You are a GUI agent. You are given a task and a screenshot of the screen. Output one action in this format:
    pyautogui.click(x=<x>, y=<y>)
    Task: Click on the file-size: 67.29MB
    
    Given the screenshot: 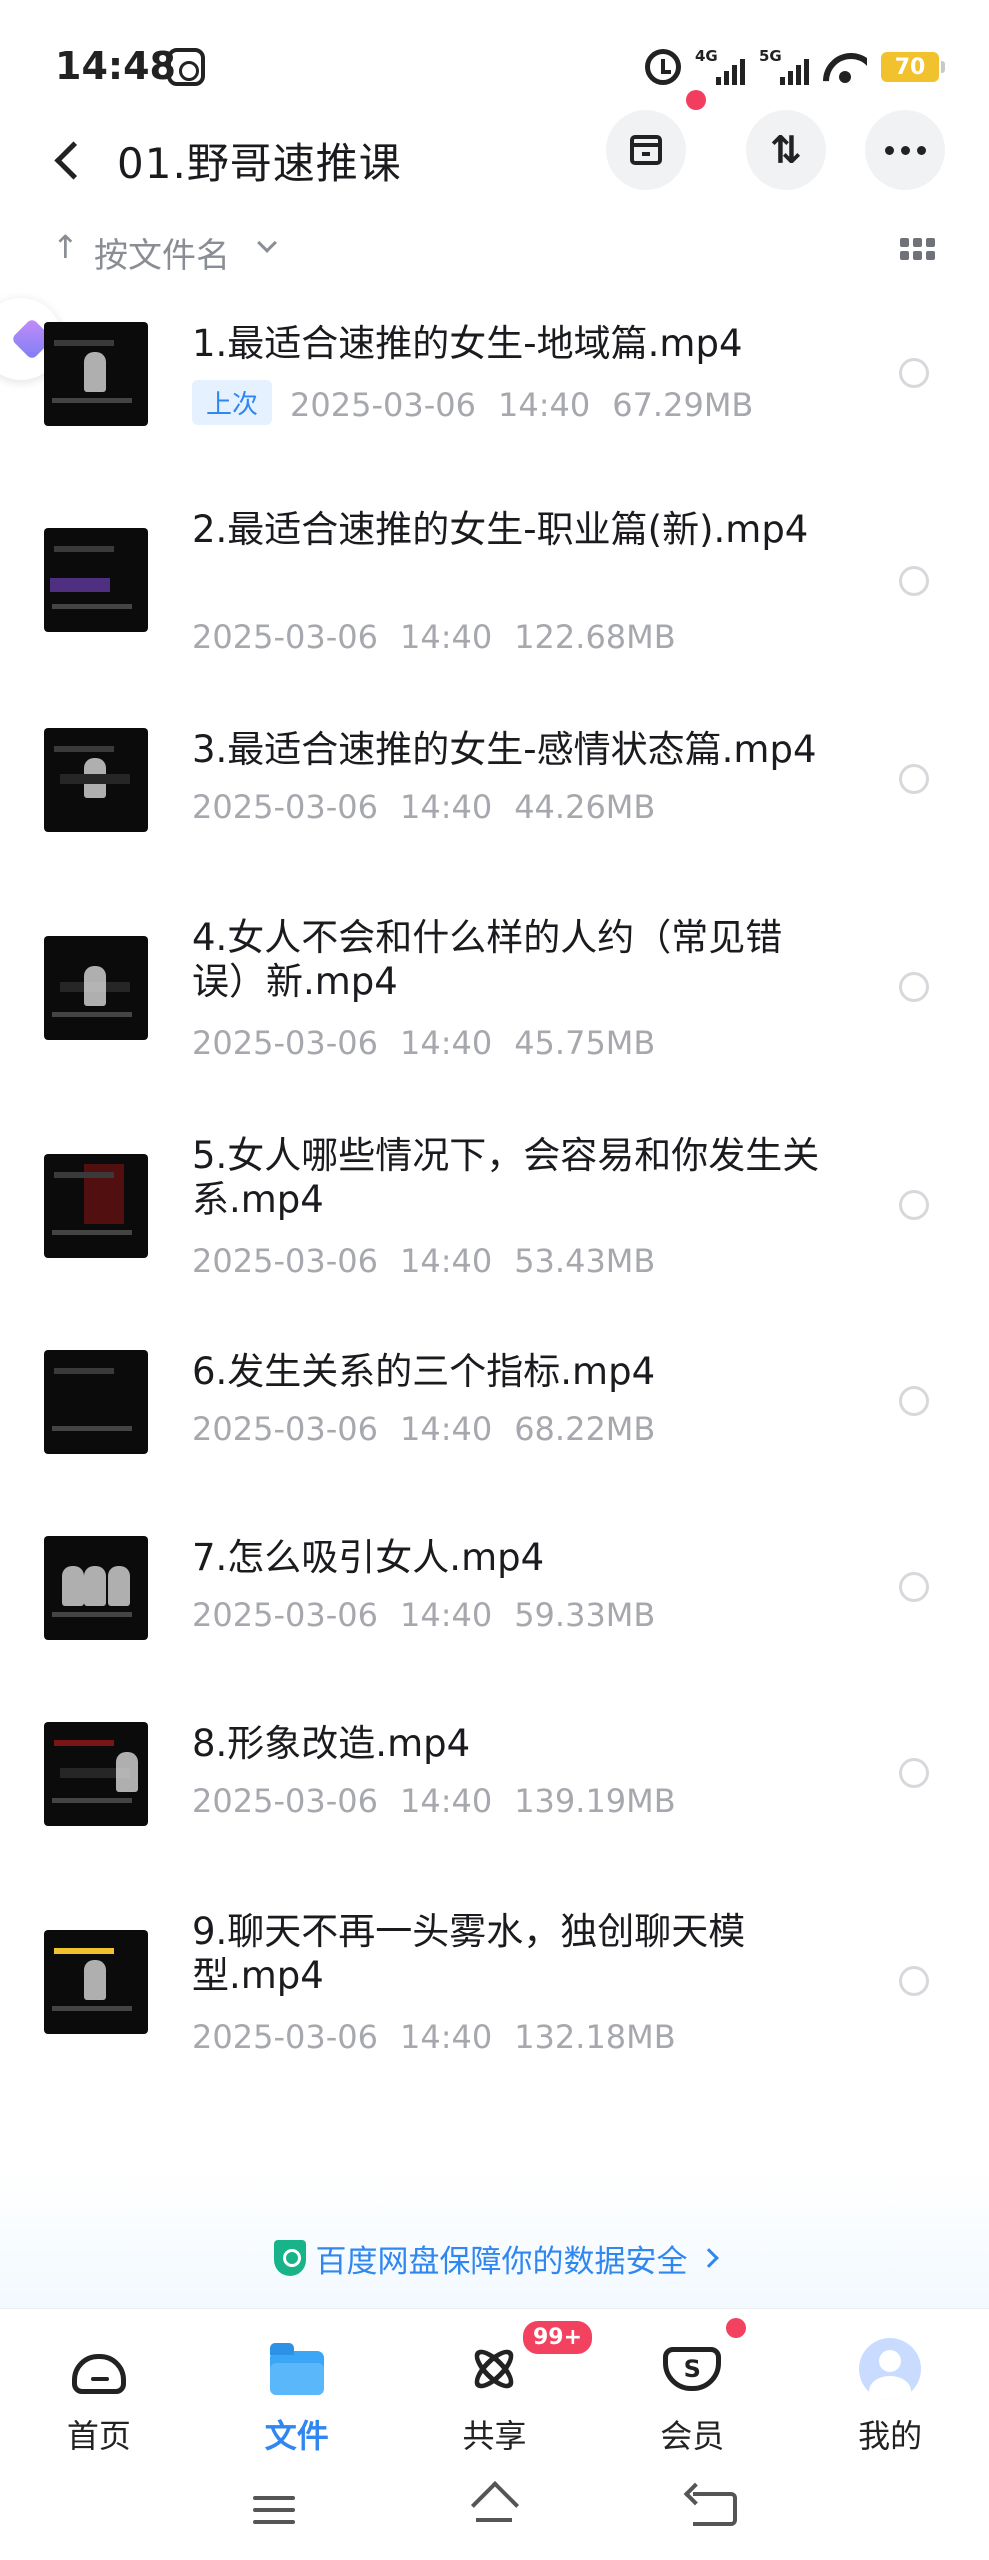 What is the action you would take?
    pyautogui.click(x=683, y=405)
    